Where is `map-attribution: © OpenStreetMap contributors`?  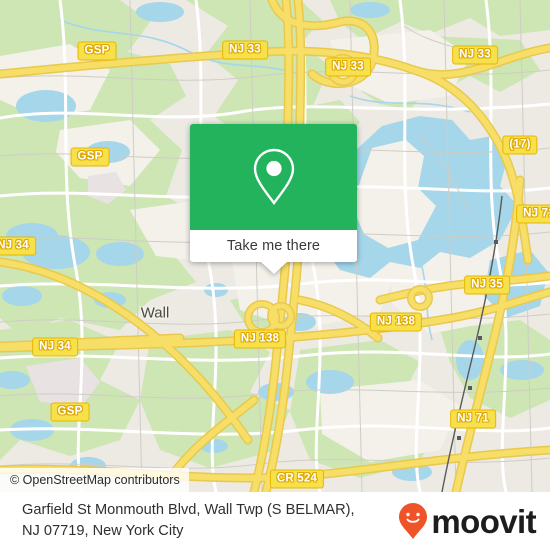 map-attribution: © OpenStreetMap contributors is located at coordinates (94, 480).